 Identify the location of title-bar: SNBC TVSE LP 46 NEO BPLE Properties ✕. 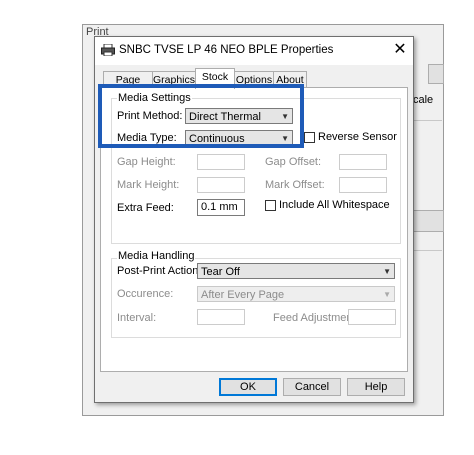
(254, 51).